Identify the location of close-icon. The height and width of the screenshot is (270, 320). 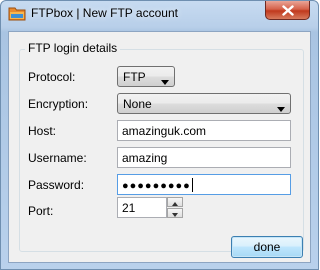
(287, 10).